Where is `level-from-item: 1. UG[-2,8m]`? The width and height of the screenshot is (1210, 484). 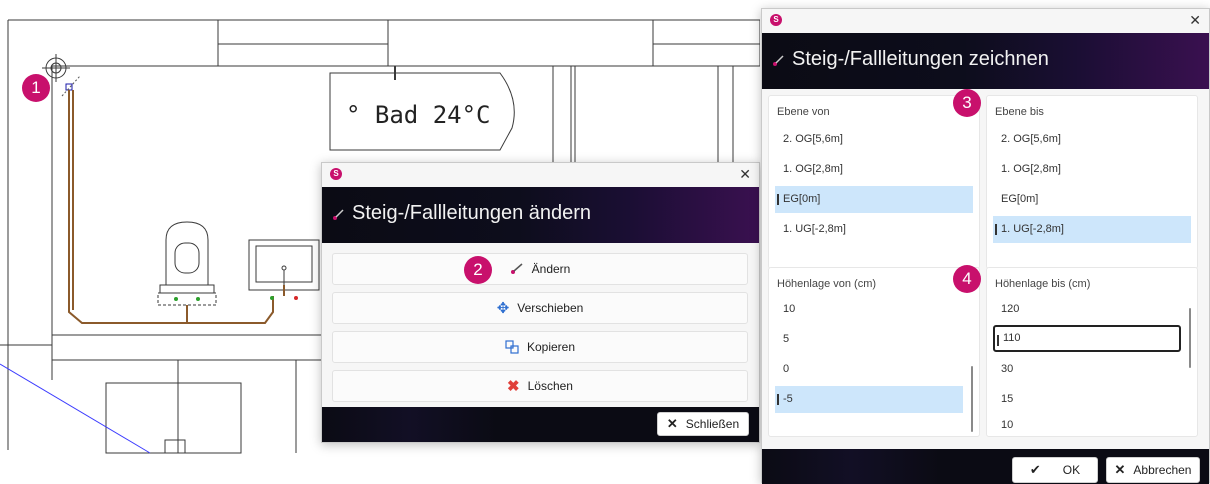 level-from-item: 1. UG[-2,8m] is located at coordinates (874, 229).